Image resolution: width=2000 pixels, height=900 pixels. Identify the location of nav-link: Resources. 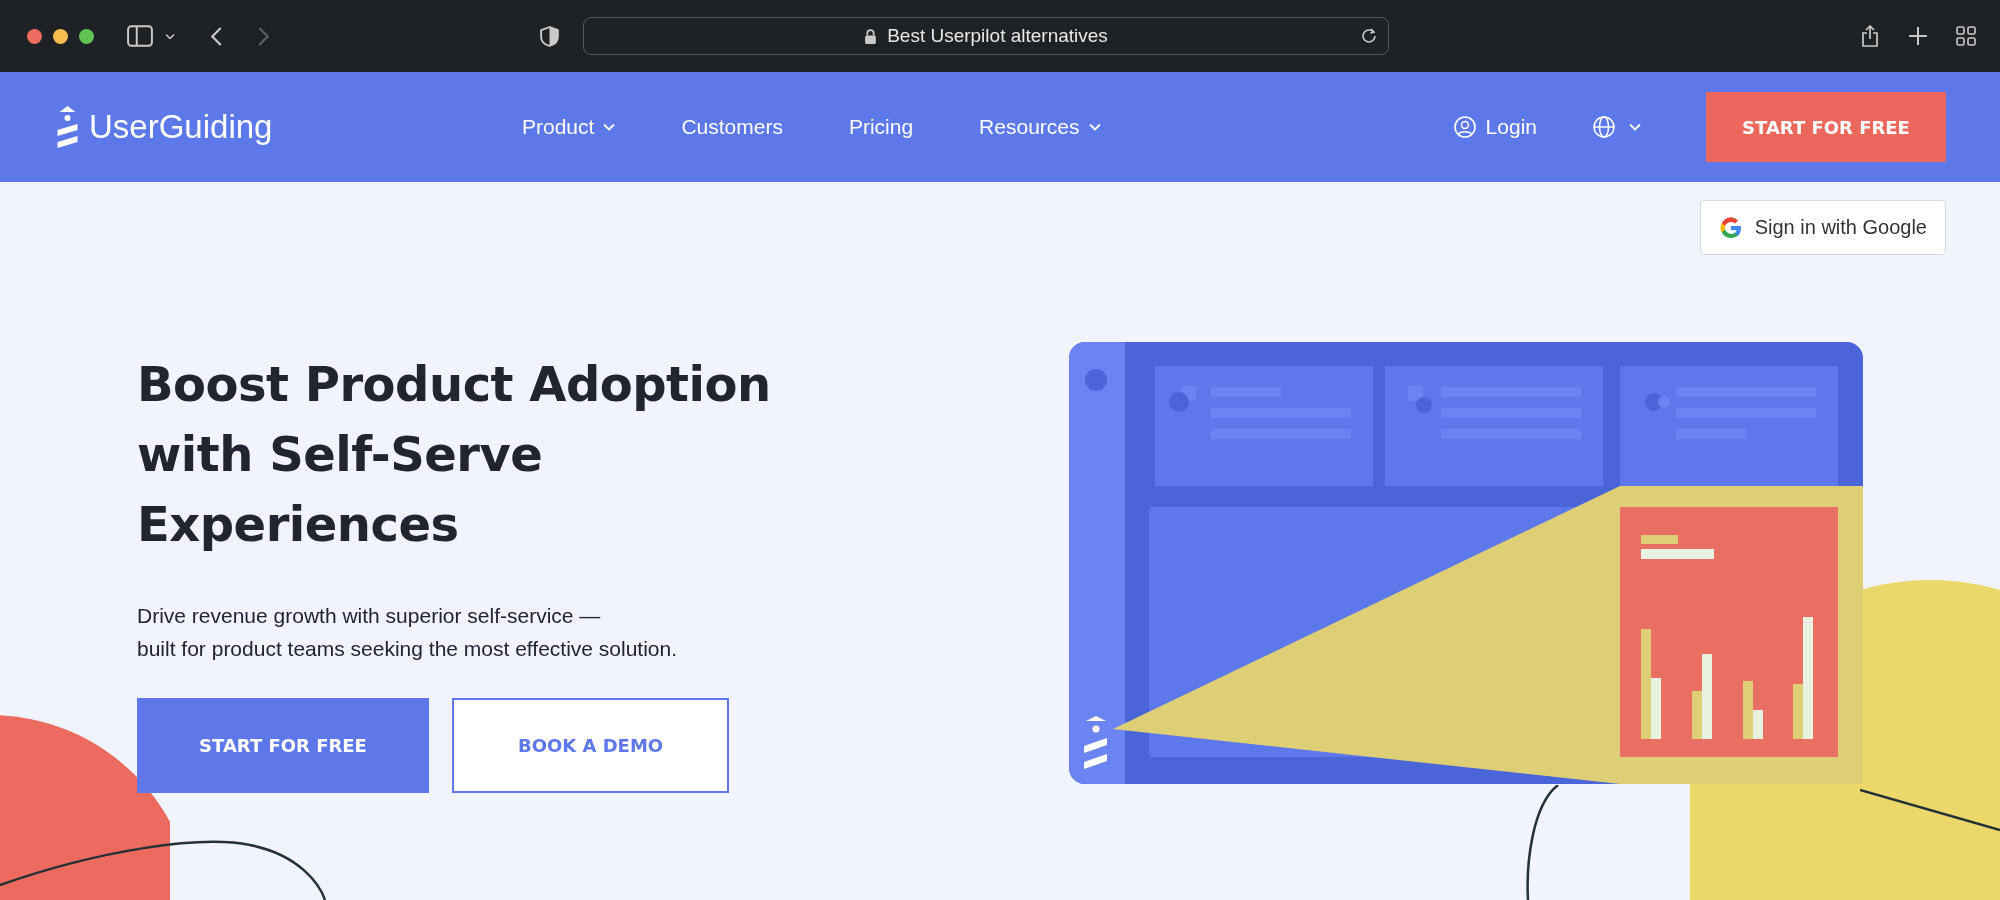
(1040, 127).